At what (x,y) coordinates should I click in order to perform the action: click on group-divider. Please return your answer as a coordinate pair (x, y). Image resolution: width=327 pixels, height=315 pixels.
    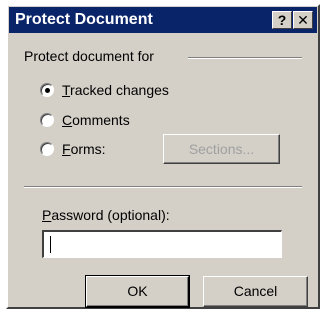
    Looking at the image, I should click on (245, 58).